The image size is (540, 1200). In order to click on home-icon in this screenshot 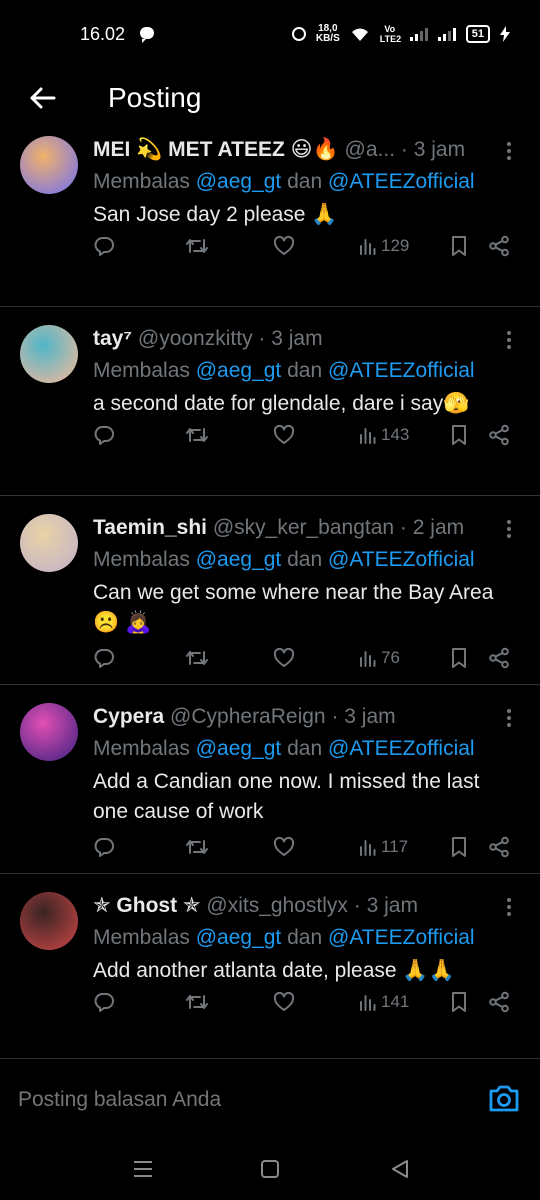, I will do `click(270, 1169)`.